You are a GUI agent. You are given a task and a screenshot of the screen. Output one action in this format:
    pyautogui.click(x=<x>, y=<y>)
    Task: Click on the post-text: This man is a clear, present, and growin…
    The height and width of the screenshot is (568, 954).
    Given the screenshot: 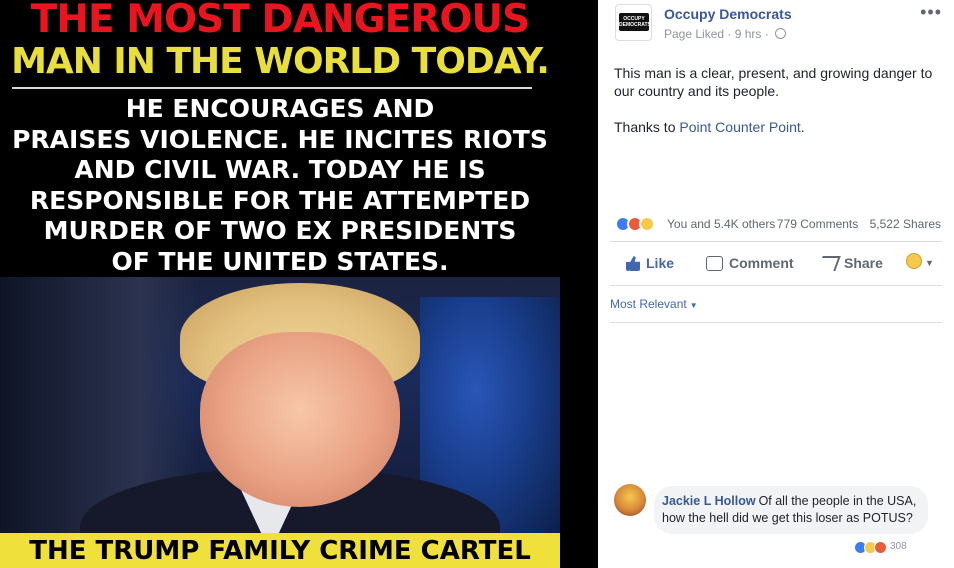 What is the action you would take?
    pyautogui.click(x=779, y=109)
    